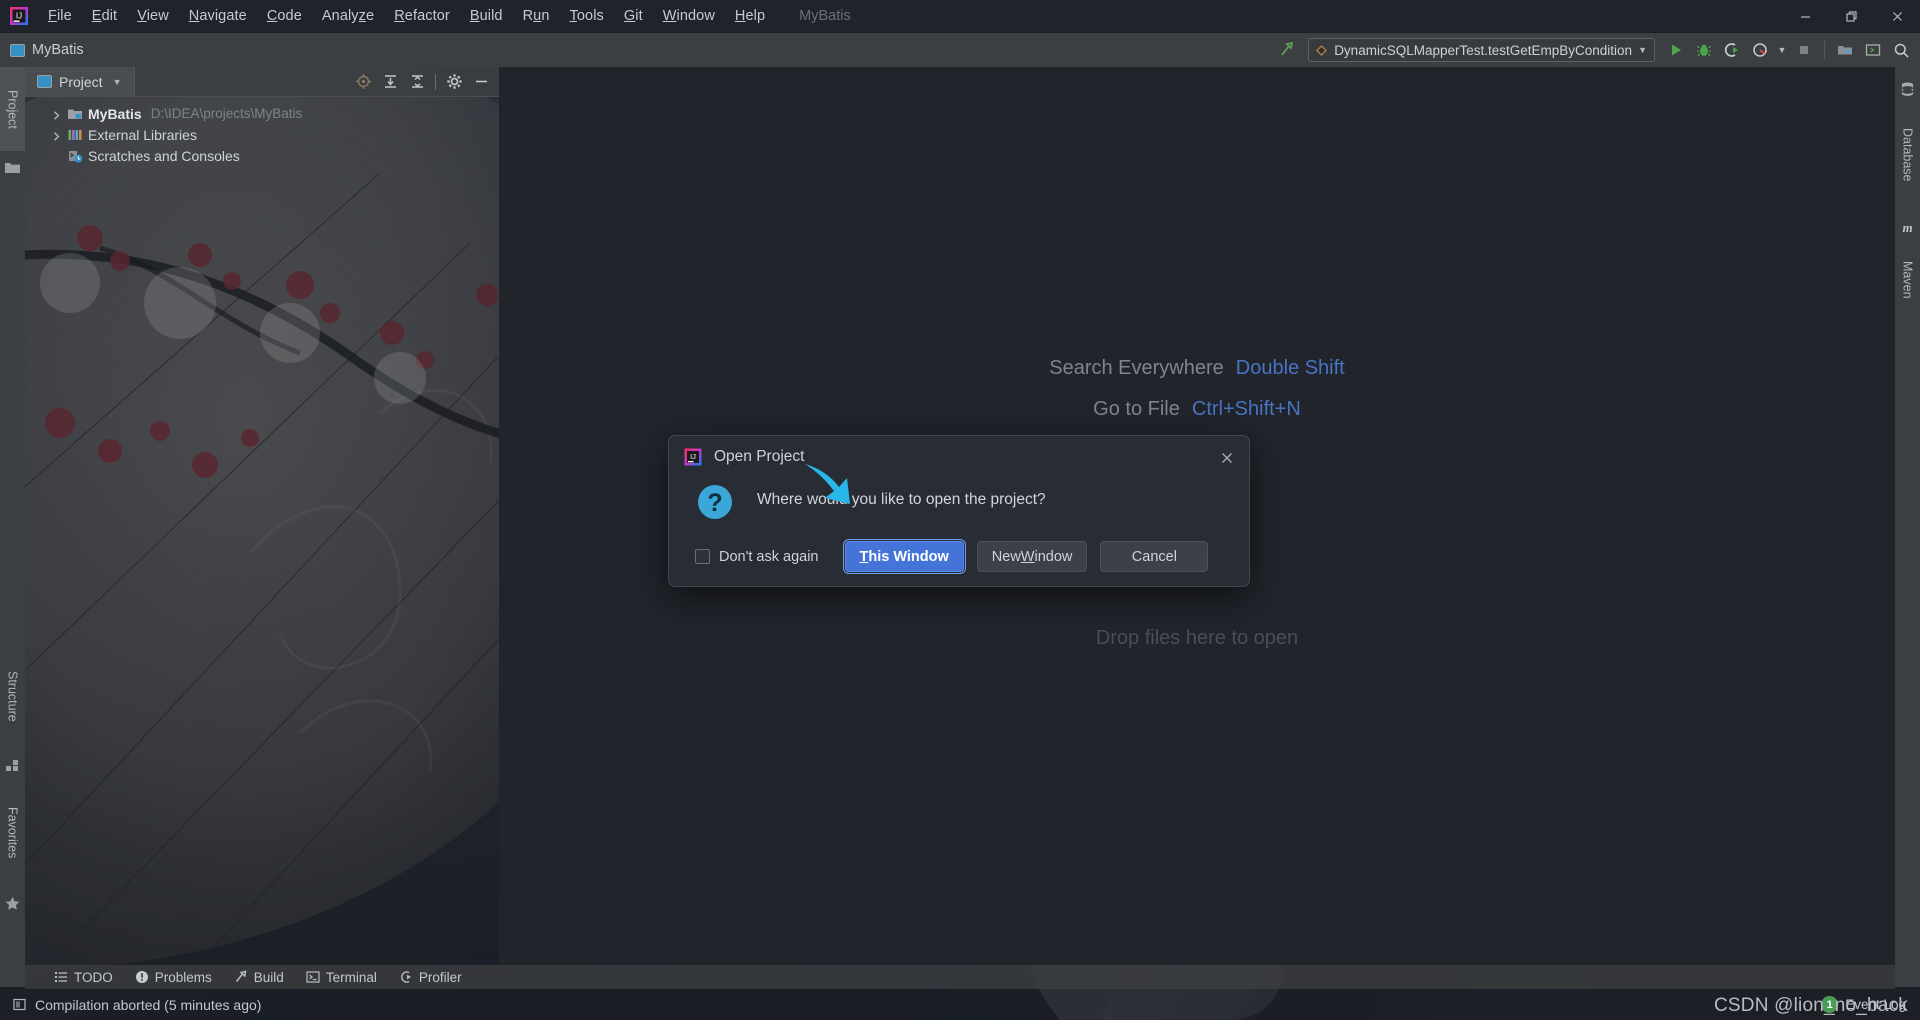  I want to click on menu-item-run: Run, so click(536, 16).